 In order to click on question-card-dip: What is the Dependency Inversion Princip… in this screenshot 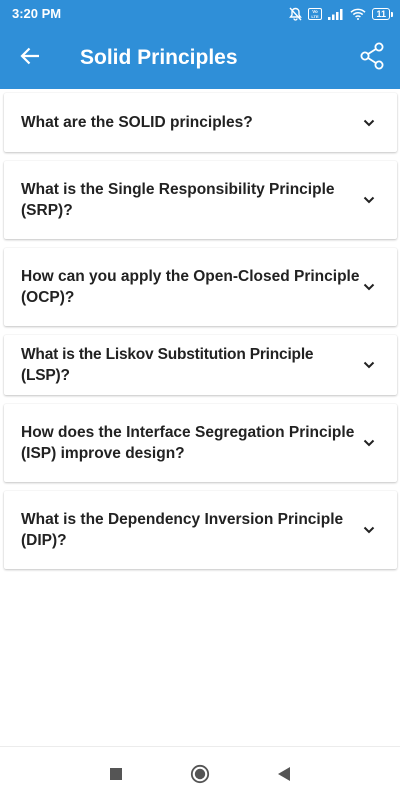, I will do `click(200, 530)`.